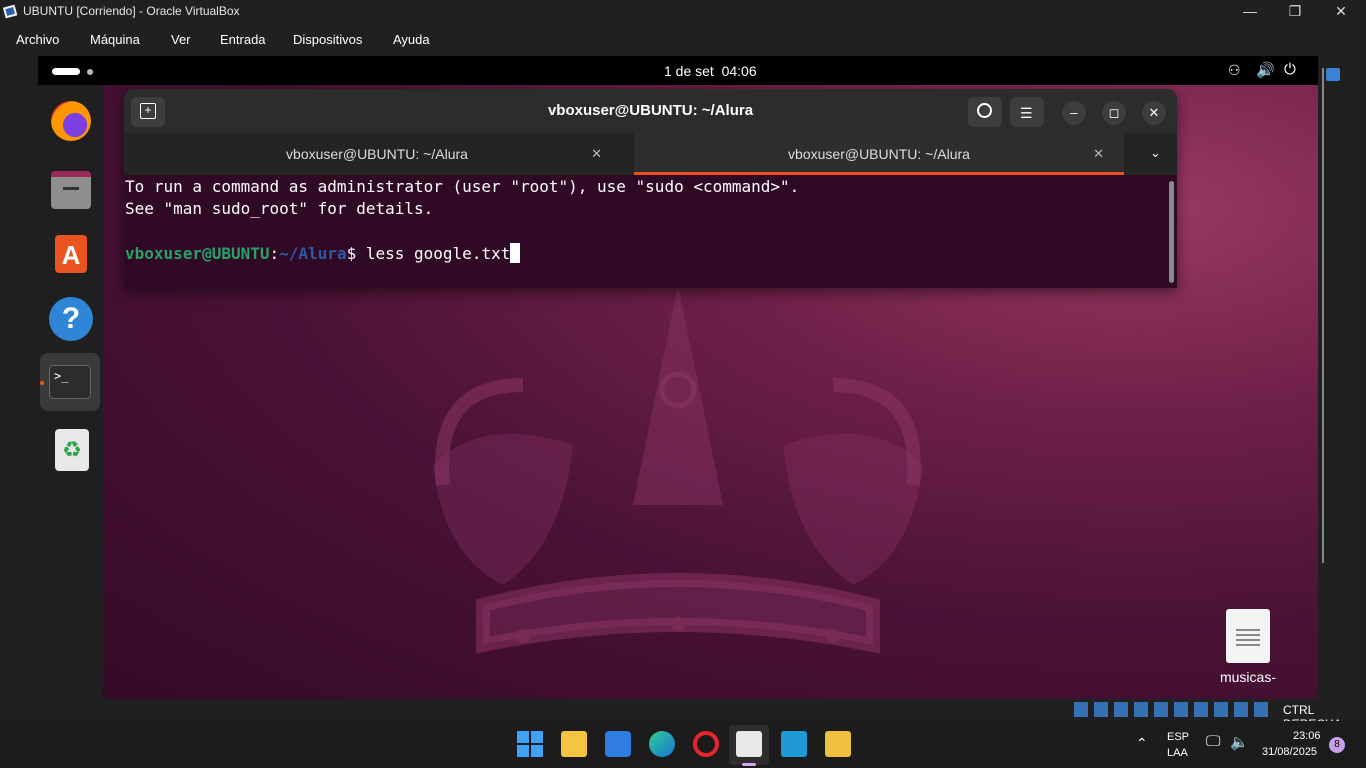 The width and height of the screenshot is (1366, 768). What do you see at coordinates (37, 39) in the screenshot?
I see `menu-archivo: Archivo` at bounding box center [37, 39].